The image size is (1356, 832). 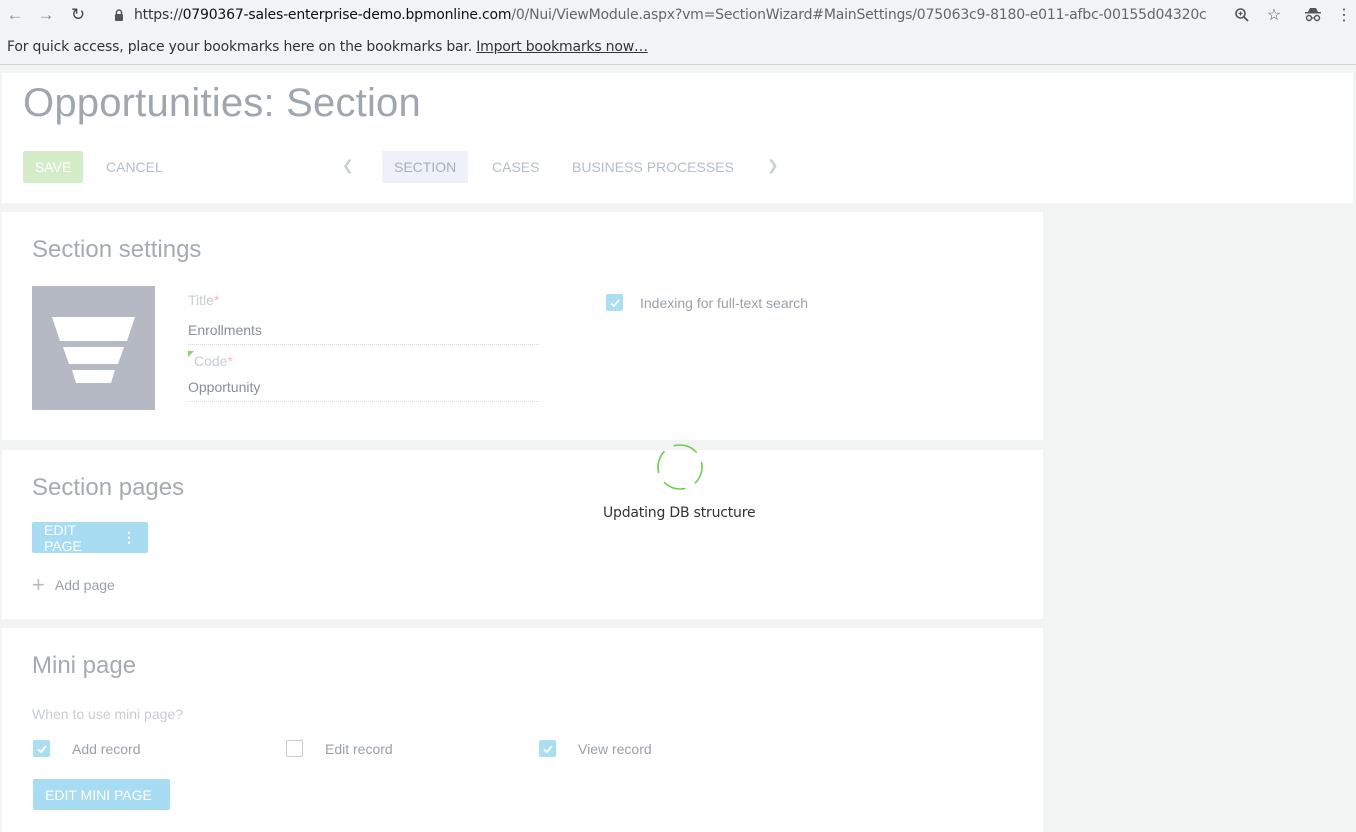 What do you see at coordinates (680, 467) in the screenshot?
I see `loading-spinner-icon` at bounding box center [680, 467].